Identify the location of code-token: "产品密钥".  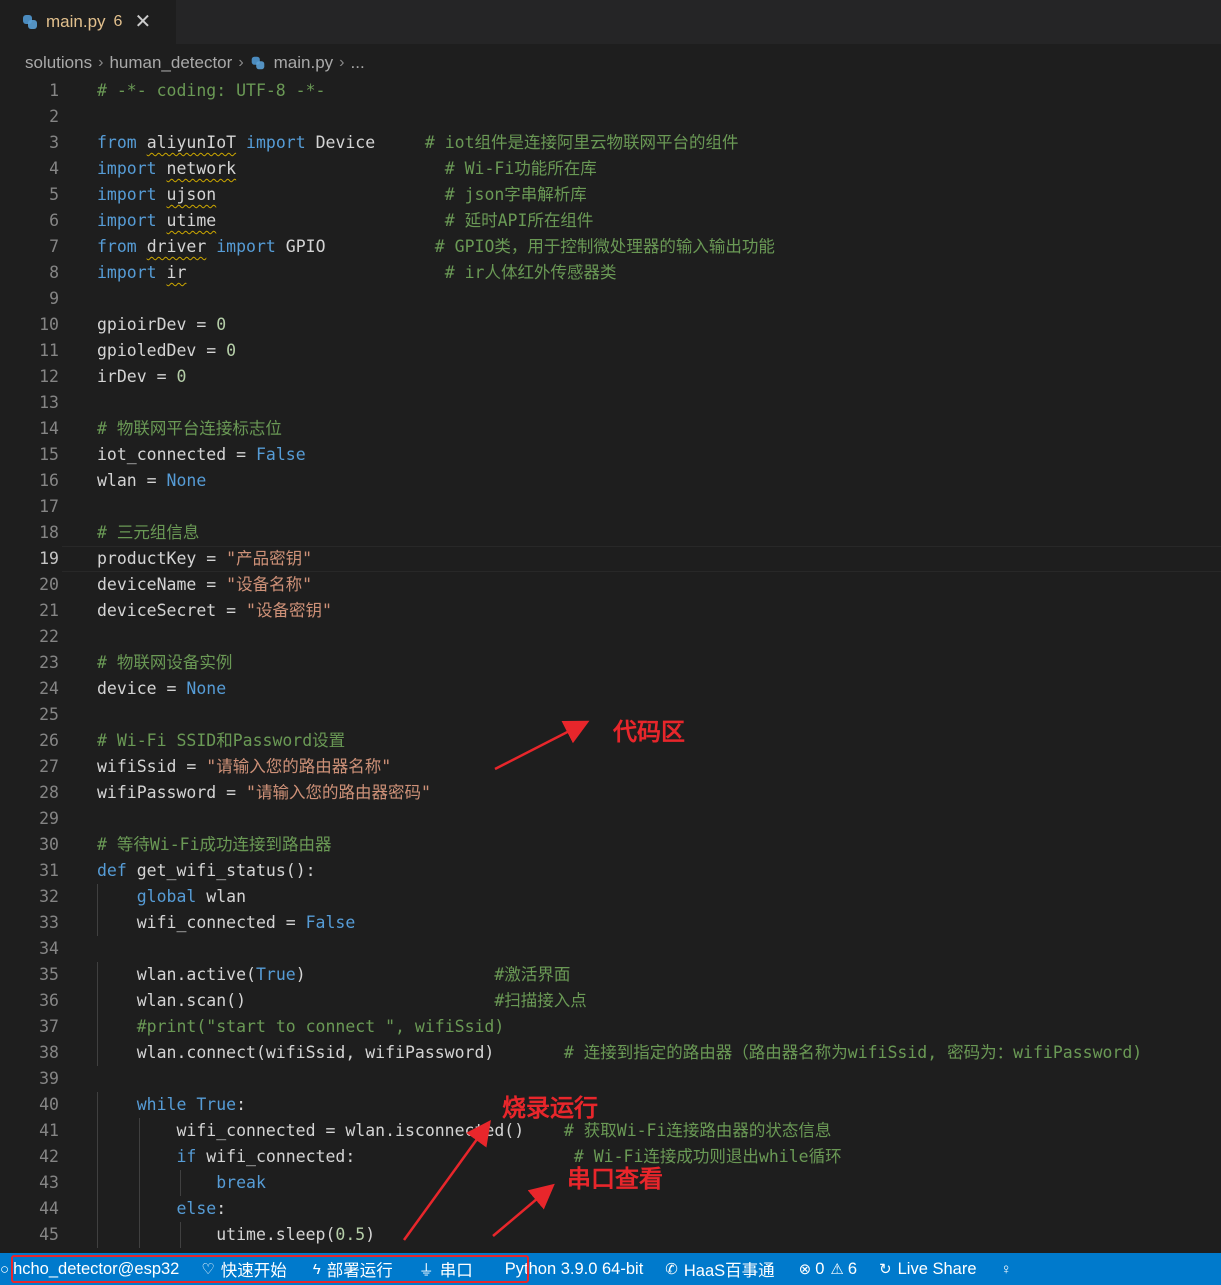
(269, 558).